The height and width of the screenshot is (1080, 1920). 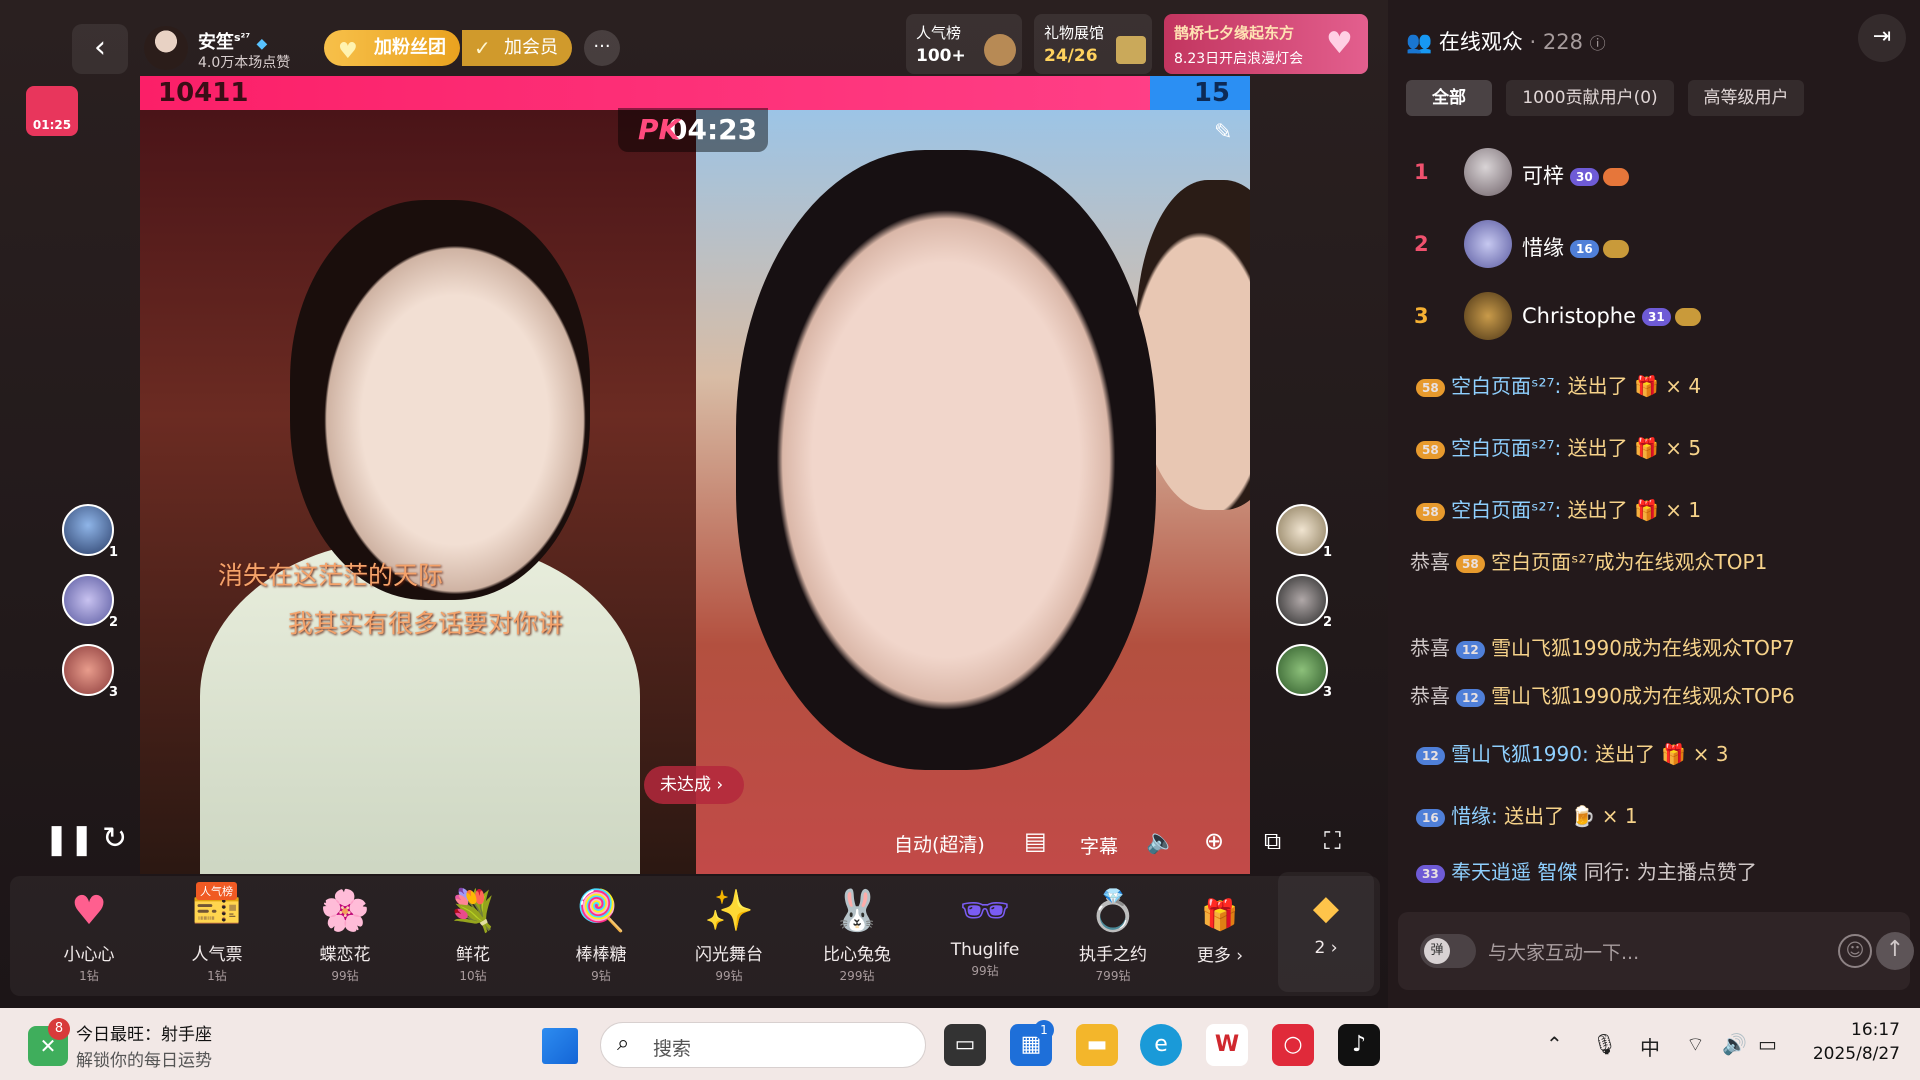 What do you see at coordinates (1746, 98) in the screenshot?
I see `tab-high-level: 高等级用户` at bounding box center [1746, 98].